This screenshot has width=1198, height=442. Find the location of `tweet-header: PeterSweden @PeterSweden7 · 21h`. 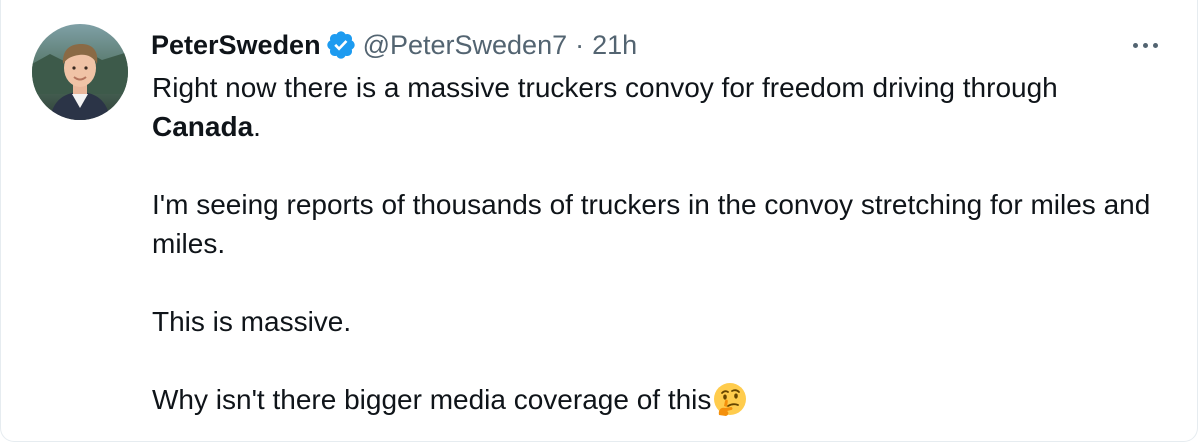

tweet-header: PeterSweden @PeterSweden7 · 21h is located at coordinates (394, 45).